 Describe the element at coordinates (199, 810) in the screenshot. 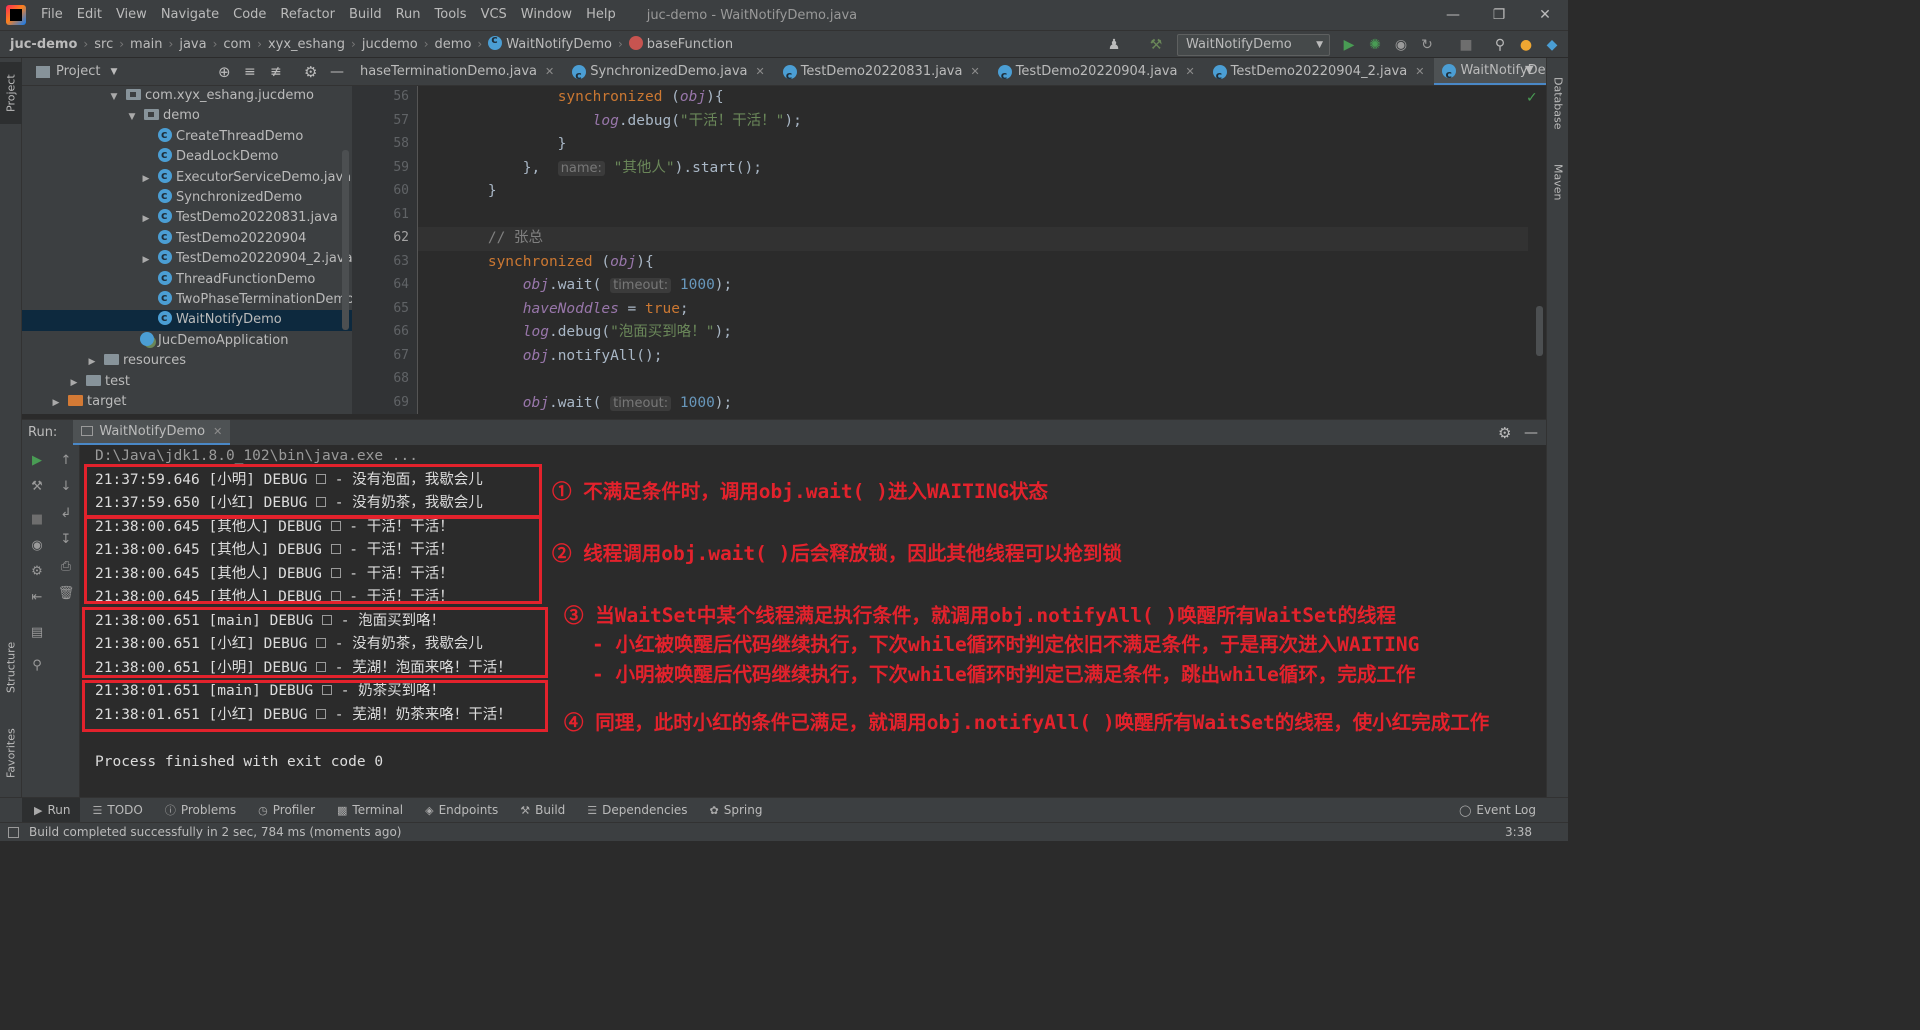

I see `bottom-tab-problems: ⓘ Problems` at that location.